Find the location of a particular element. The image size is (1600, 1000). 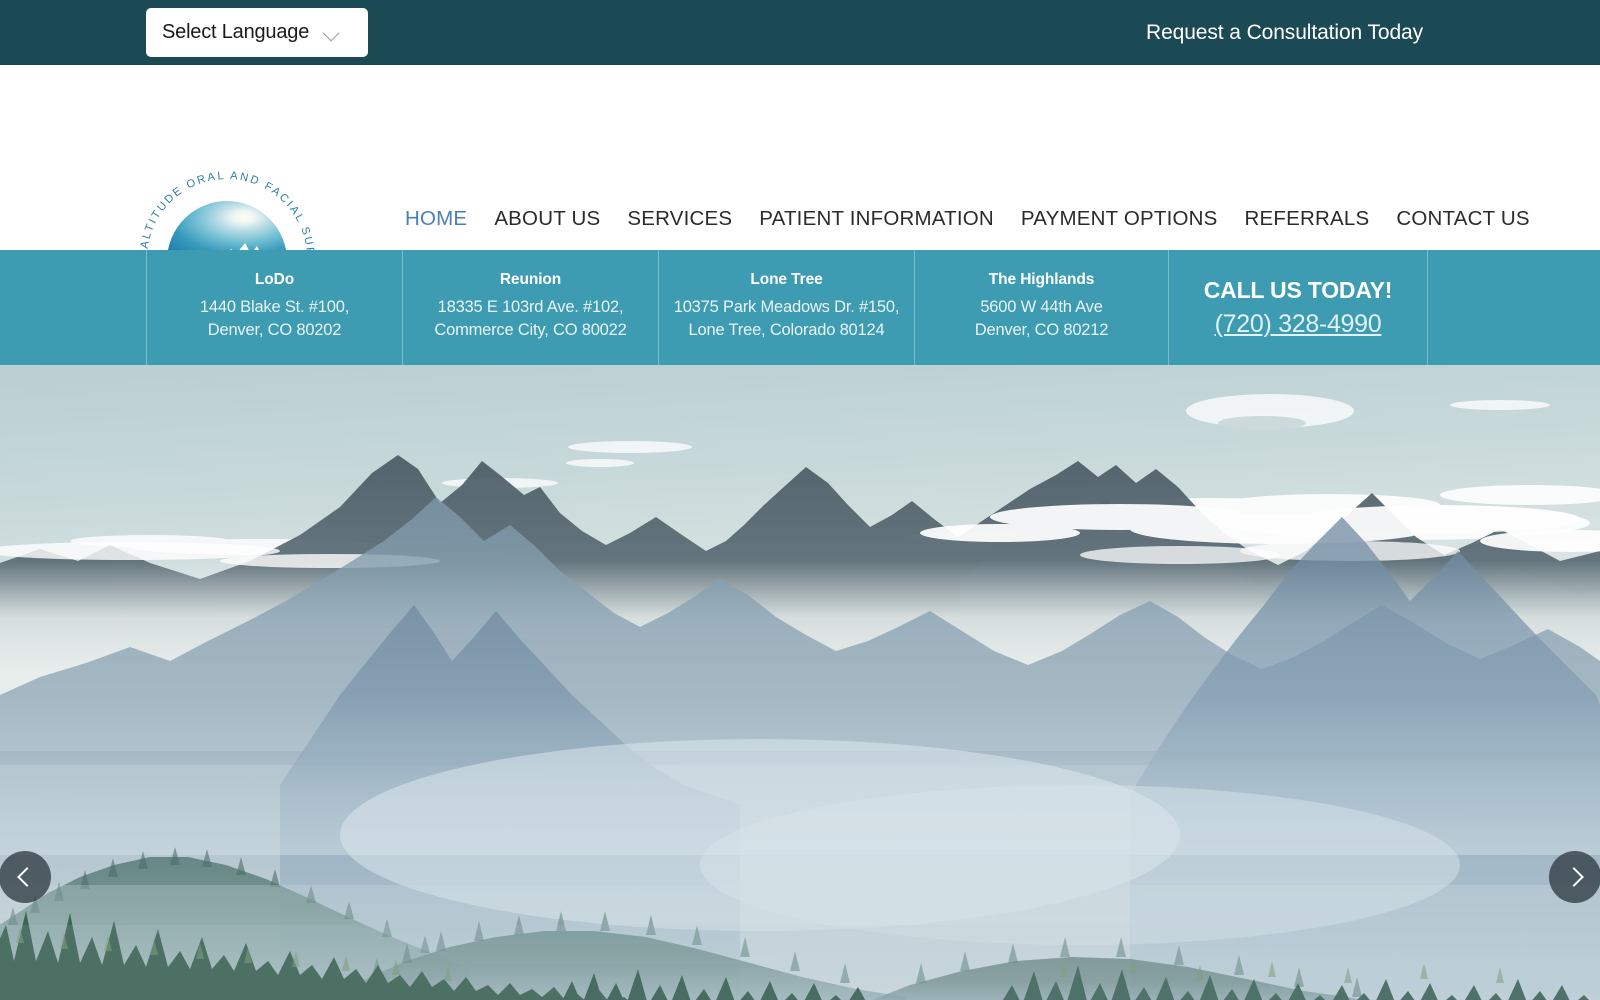

location-address-line2: Lone Tree, Colorado 80124 is located at coordinates (786, 330).